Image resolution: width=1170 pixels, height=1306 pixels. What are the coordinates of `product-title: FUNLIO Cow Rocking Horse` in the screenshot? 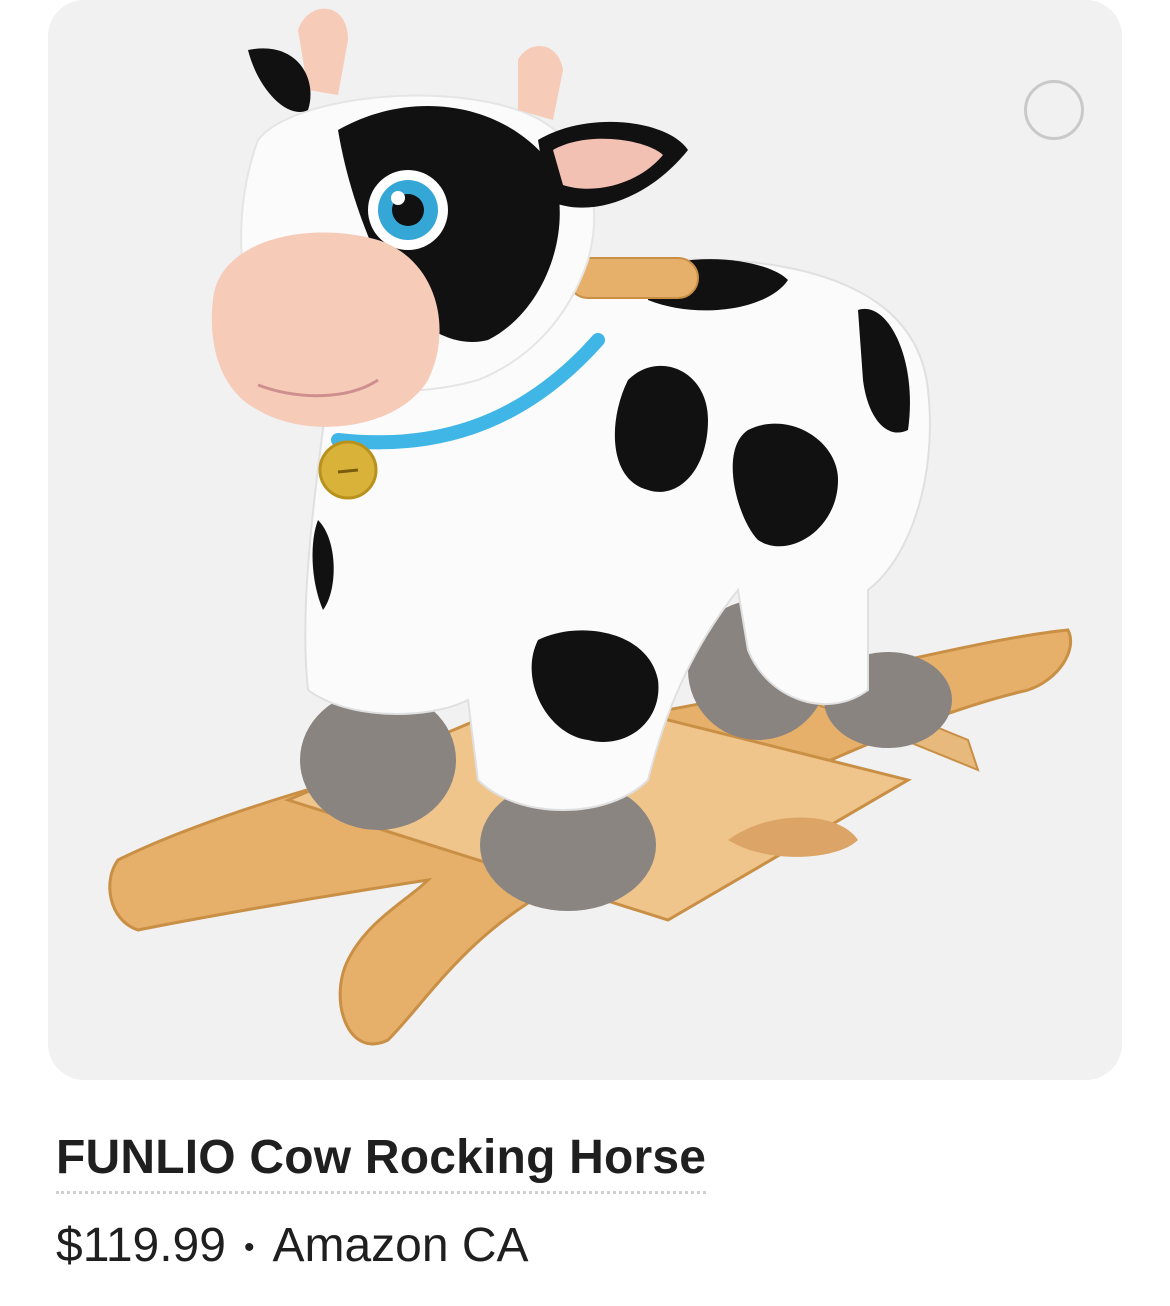 It's located at (381, 1162).